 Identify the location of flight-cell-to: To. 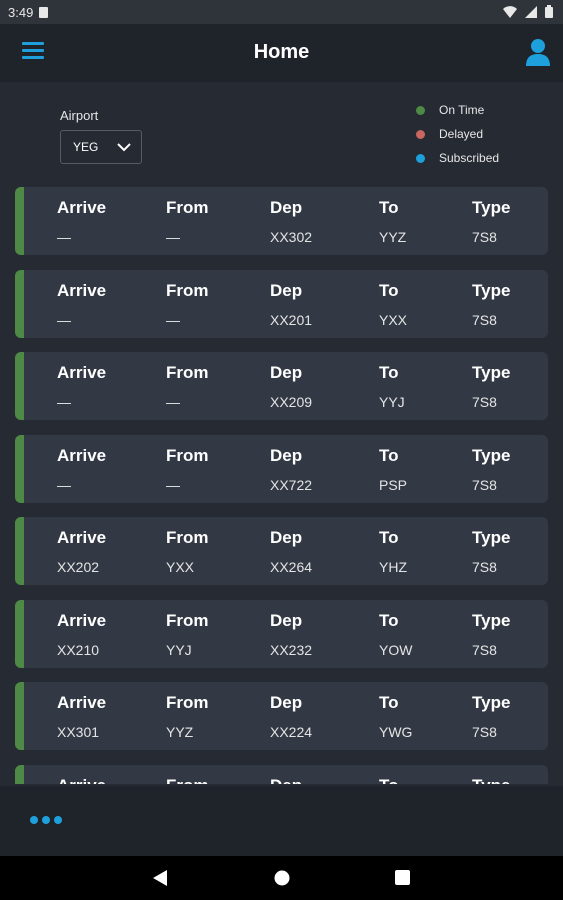
(389, 780).